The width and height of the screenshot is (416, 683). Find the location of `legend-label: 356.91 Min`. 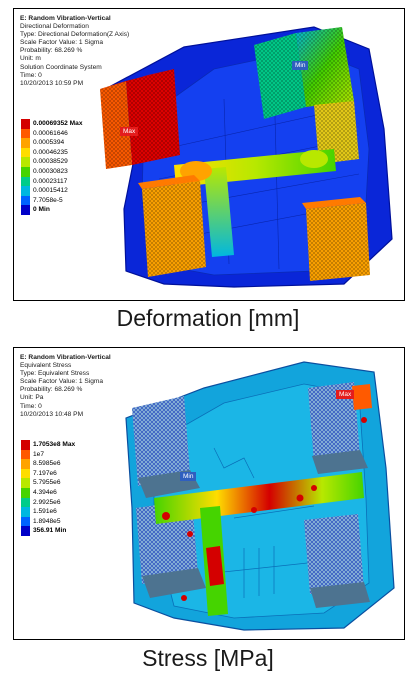

legend-label: 356.91 Min is located at coordinates (50, 531).